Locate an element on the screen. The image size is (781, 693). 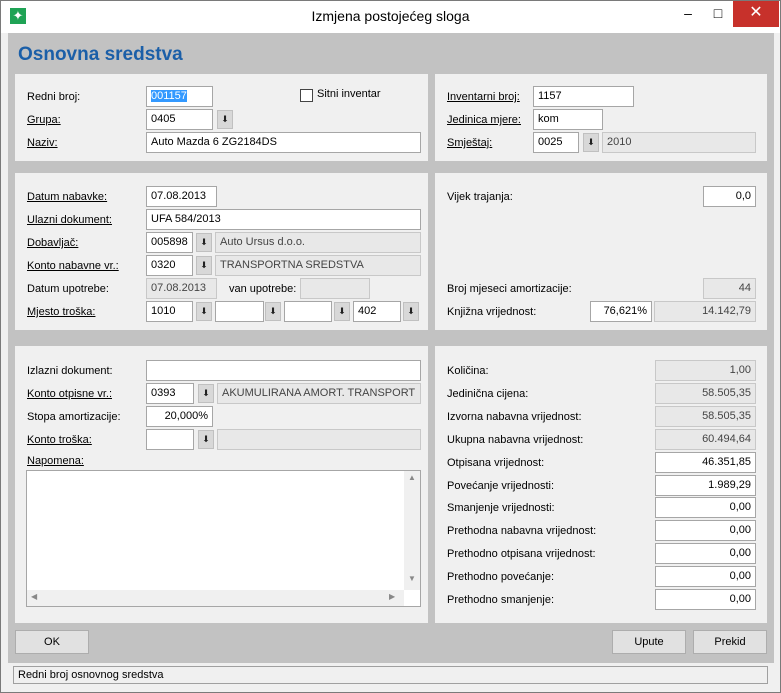
maximize-button: □ is located at coordinates (718, 14).